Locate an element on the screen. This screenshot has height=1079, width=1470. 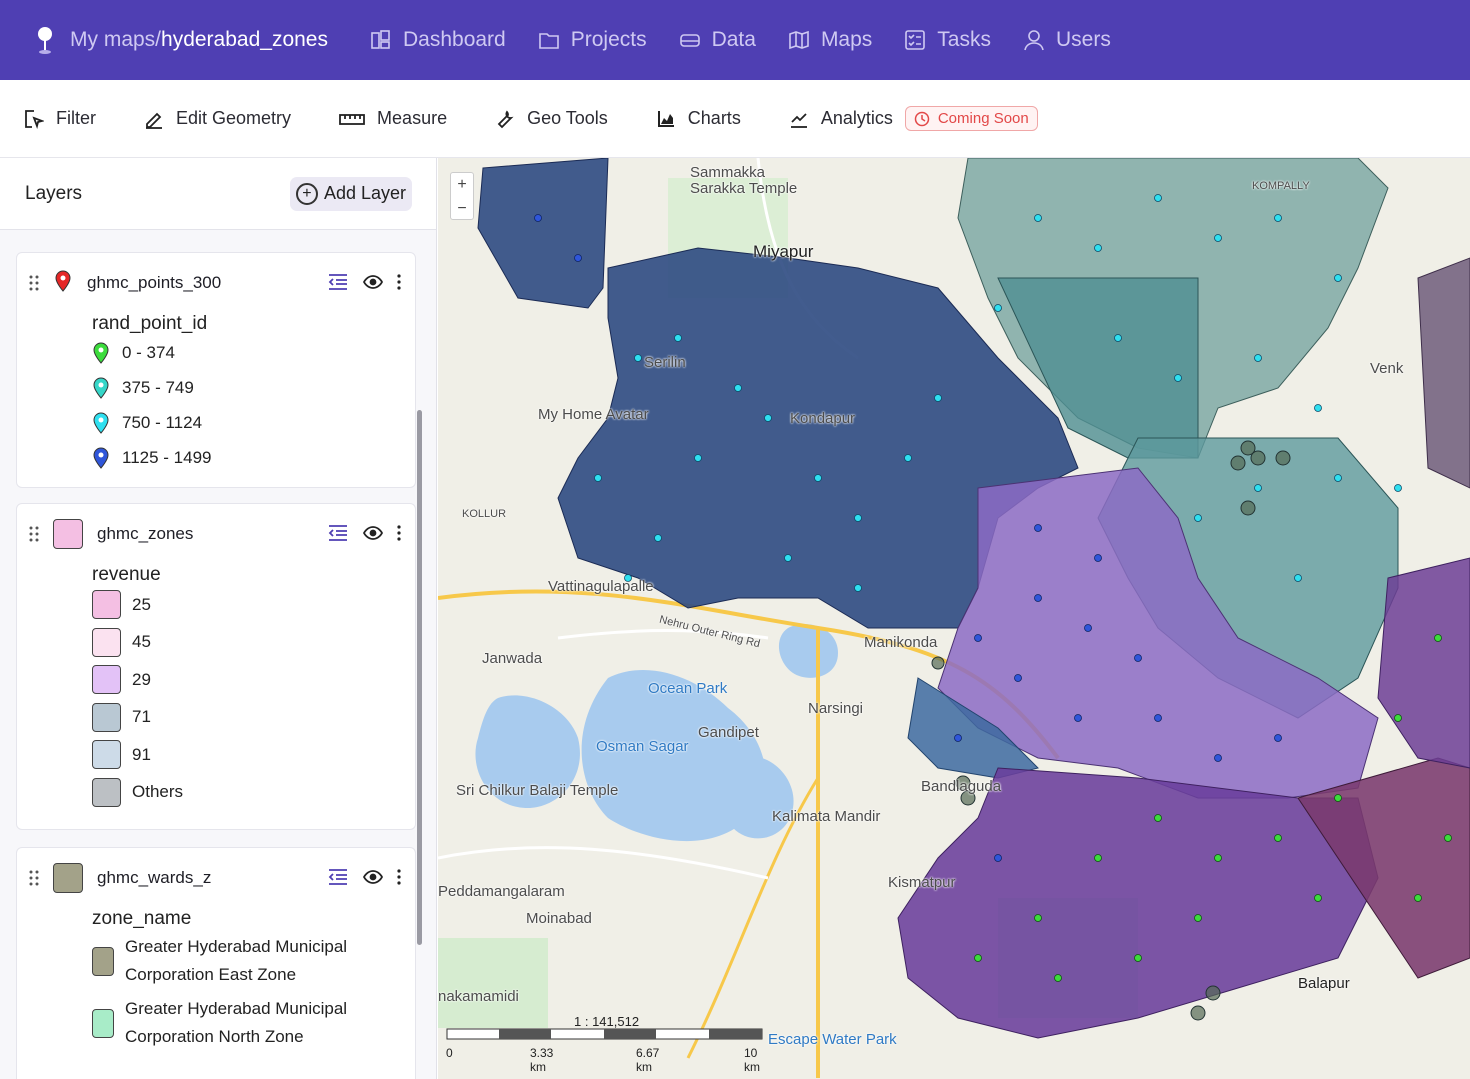
layer-name: ghmc_wards_z is located at coordinates (154, 877).